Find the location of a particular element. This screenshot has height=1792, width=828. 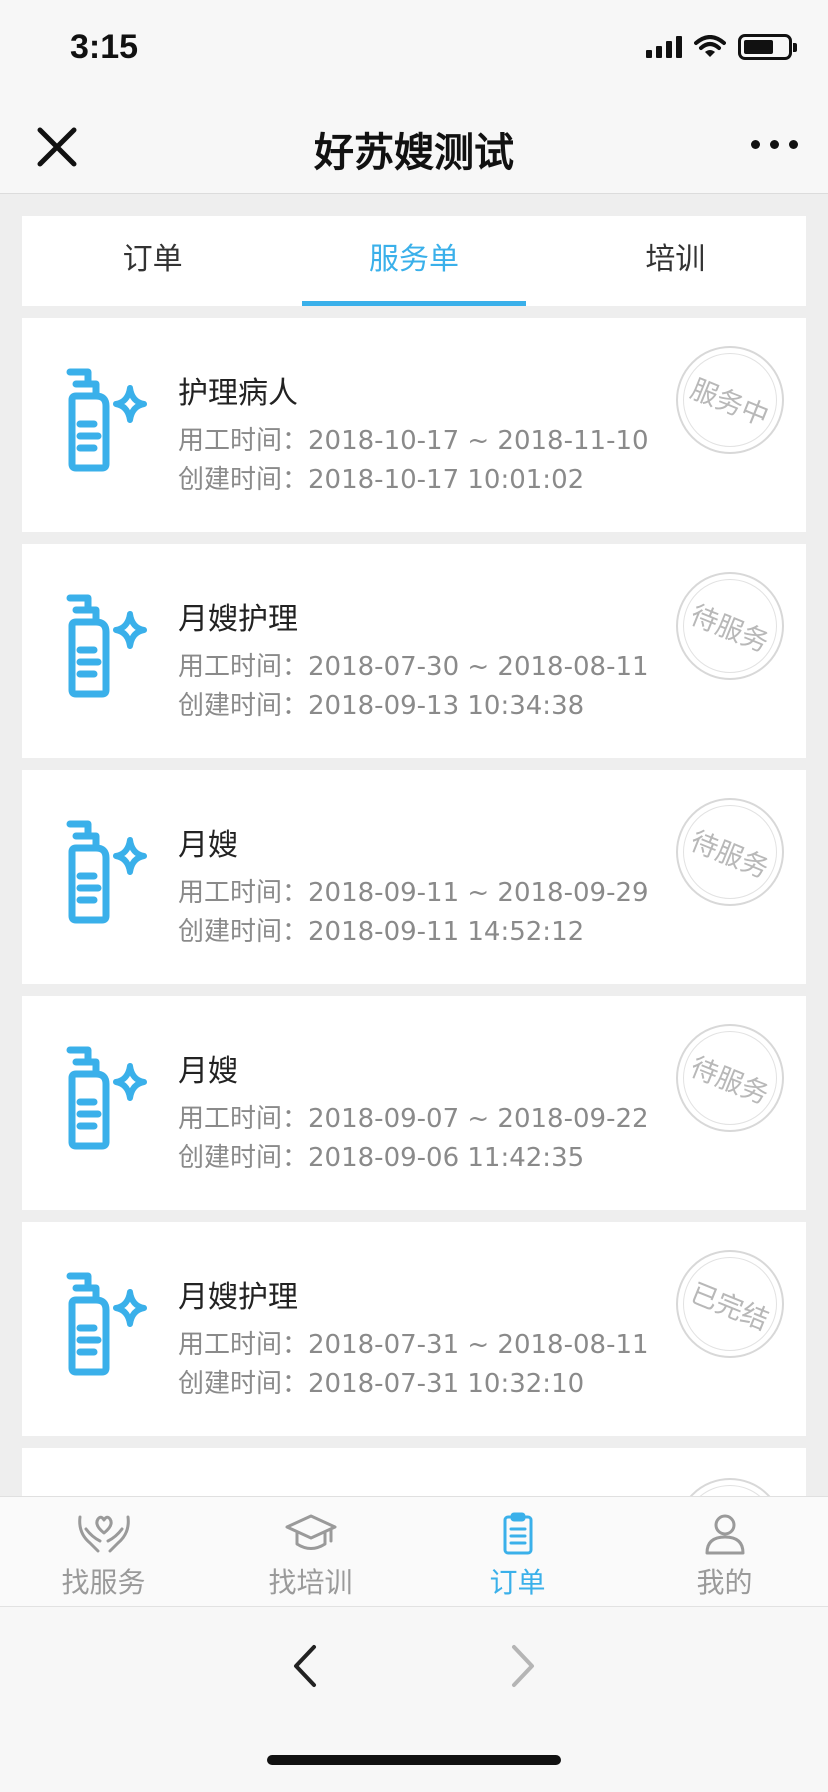

work-time-row: 用工时间：2018-09-07 ~ 2018-09-22 is located at coordinates (413, 1116).